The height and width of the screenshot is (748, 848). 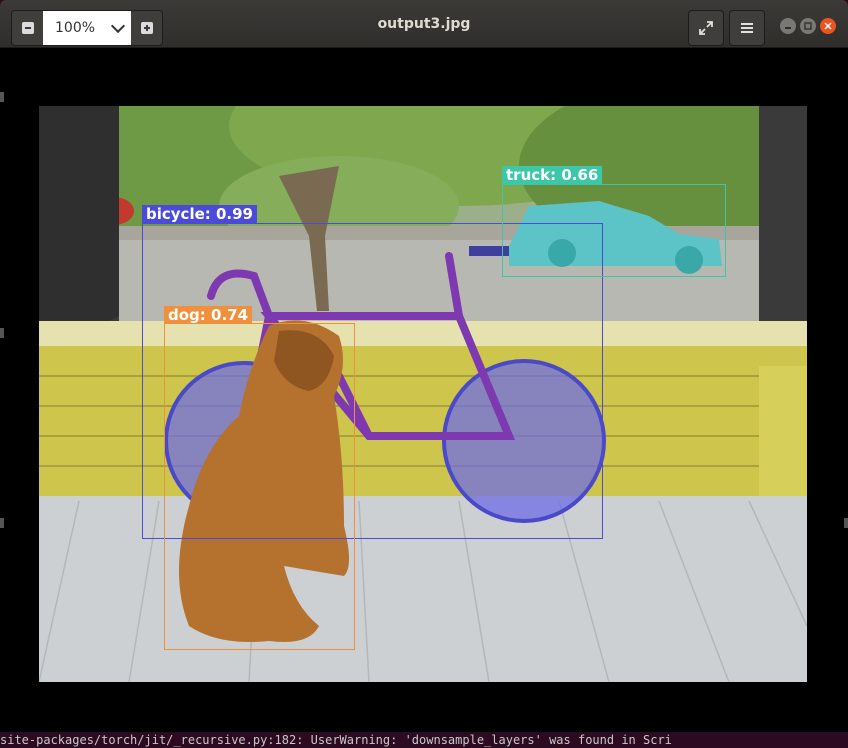 What do you see at coordinates (208, 315) in the screenshot?
I see `detection-label-dog: dog: 0.74` at bounding box center [208, 315].